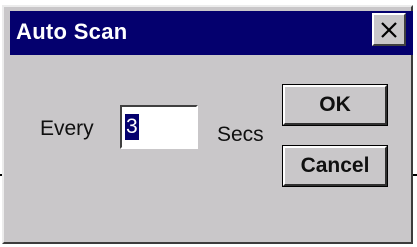 The image size is (417, 247). Describe the element at coordinates (159, 127) in the screenshot. I see `interval-input: 3` at that location.